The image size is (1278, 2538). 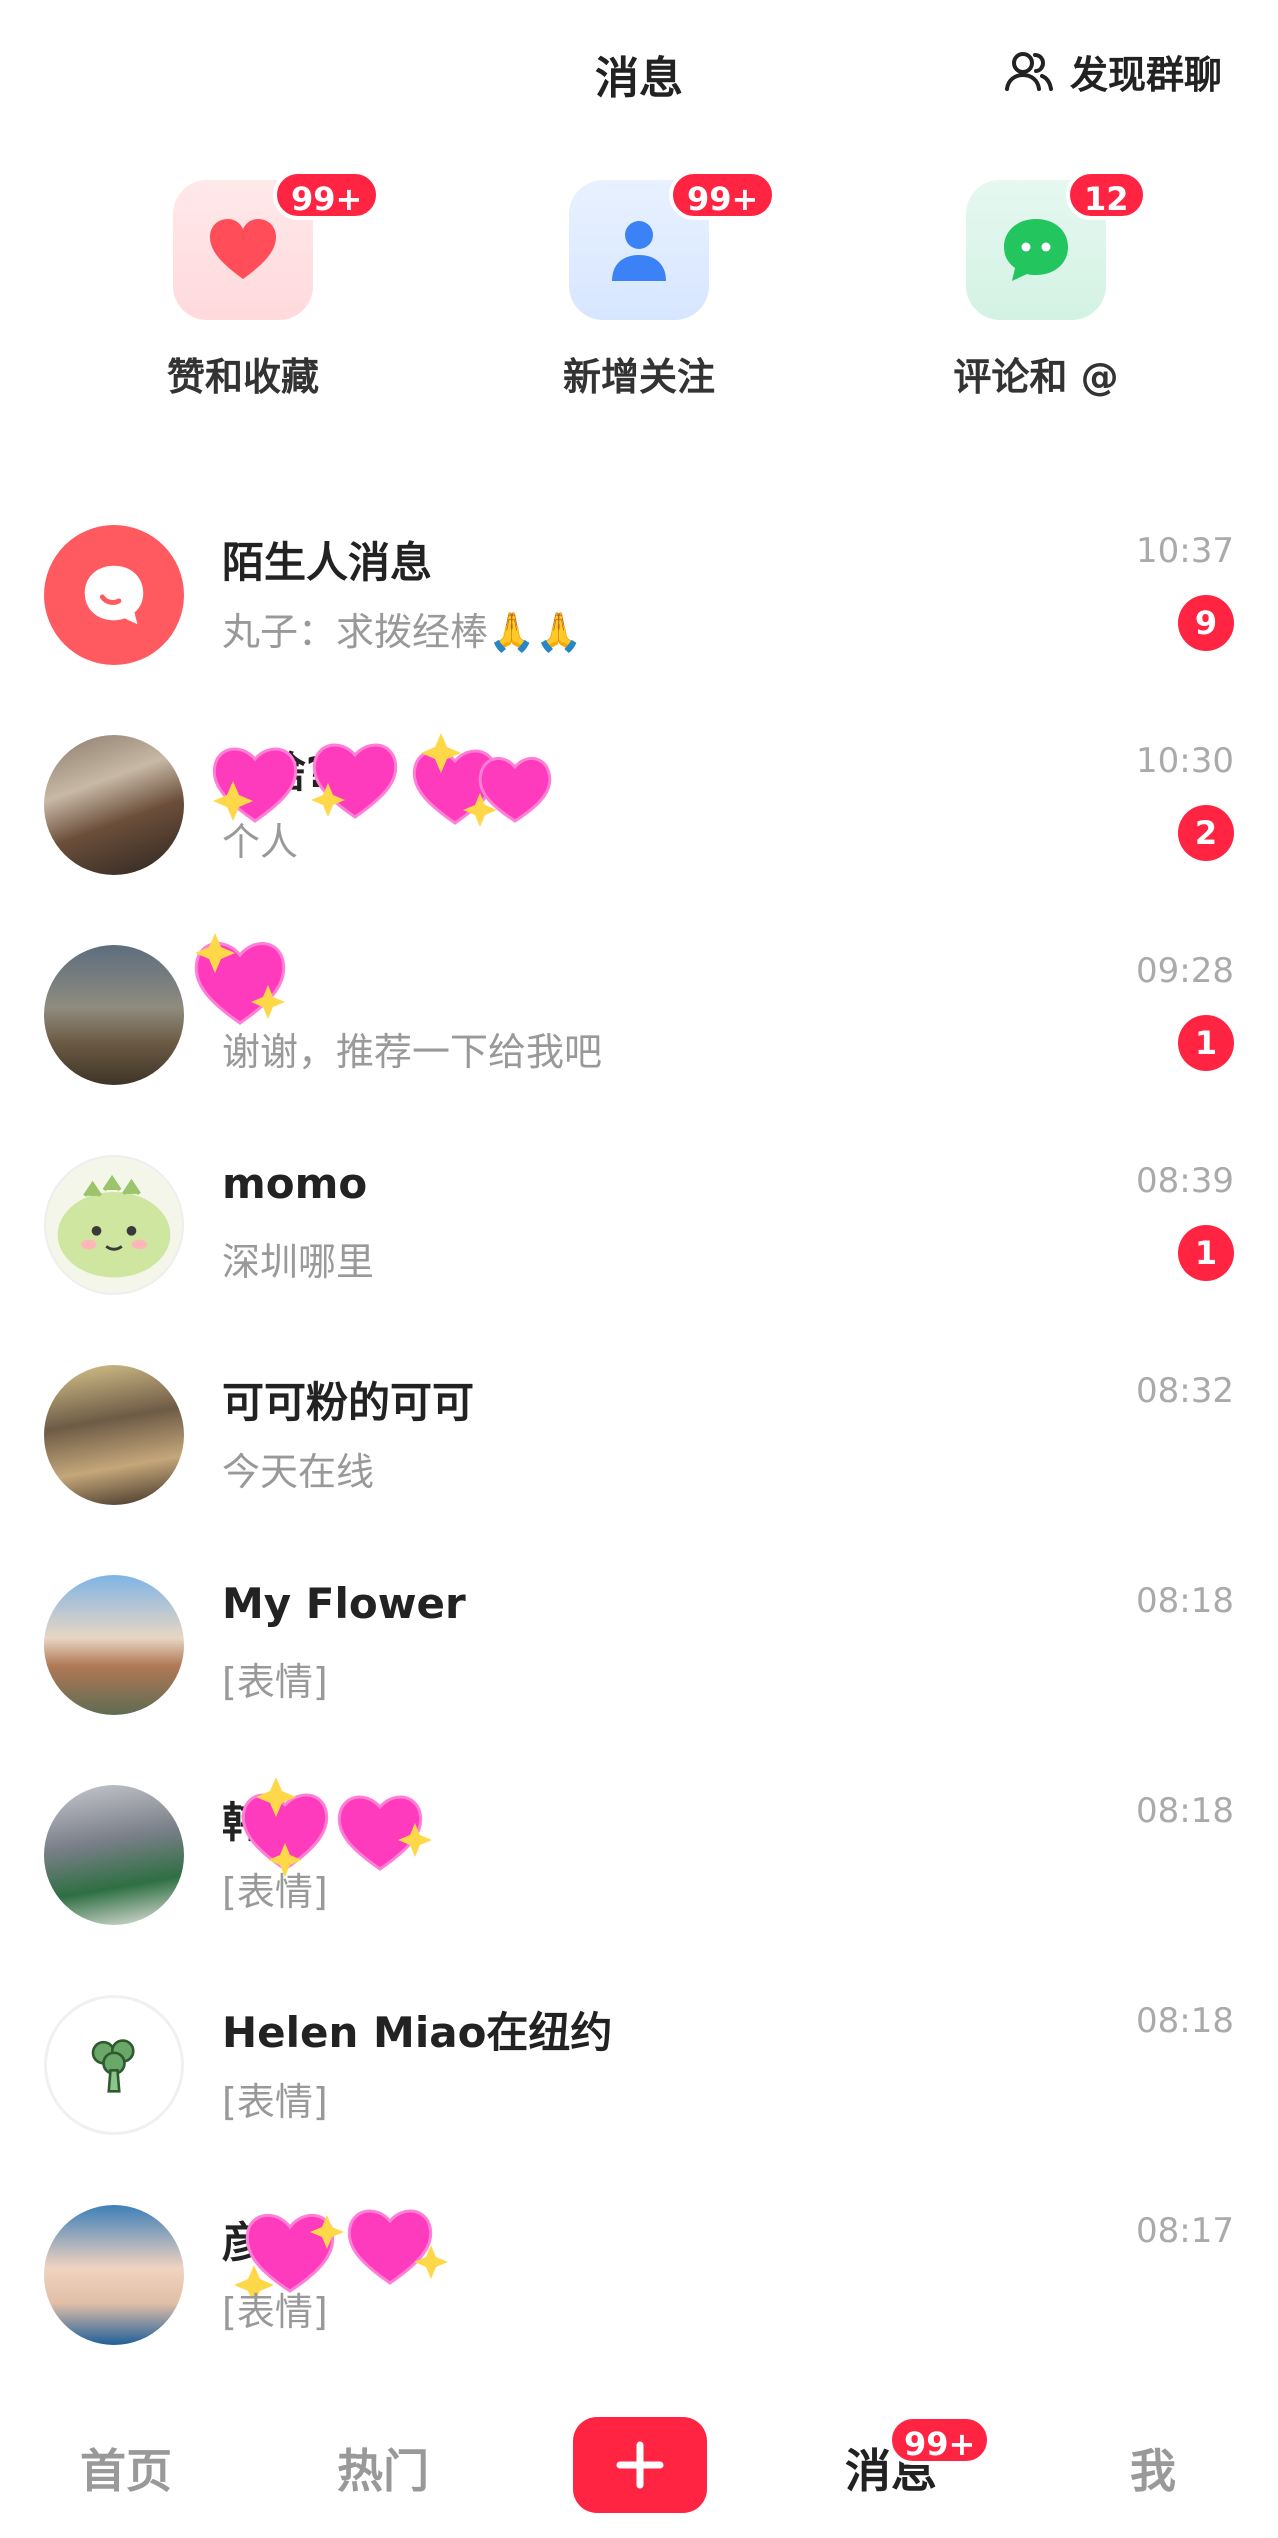 What do you see at coordinates (1185, 1391) in the screenshot?
I see `conversation-time: 08:32` at bounding box center [1185, 1391].